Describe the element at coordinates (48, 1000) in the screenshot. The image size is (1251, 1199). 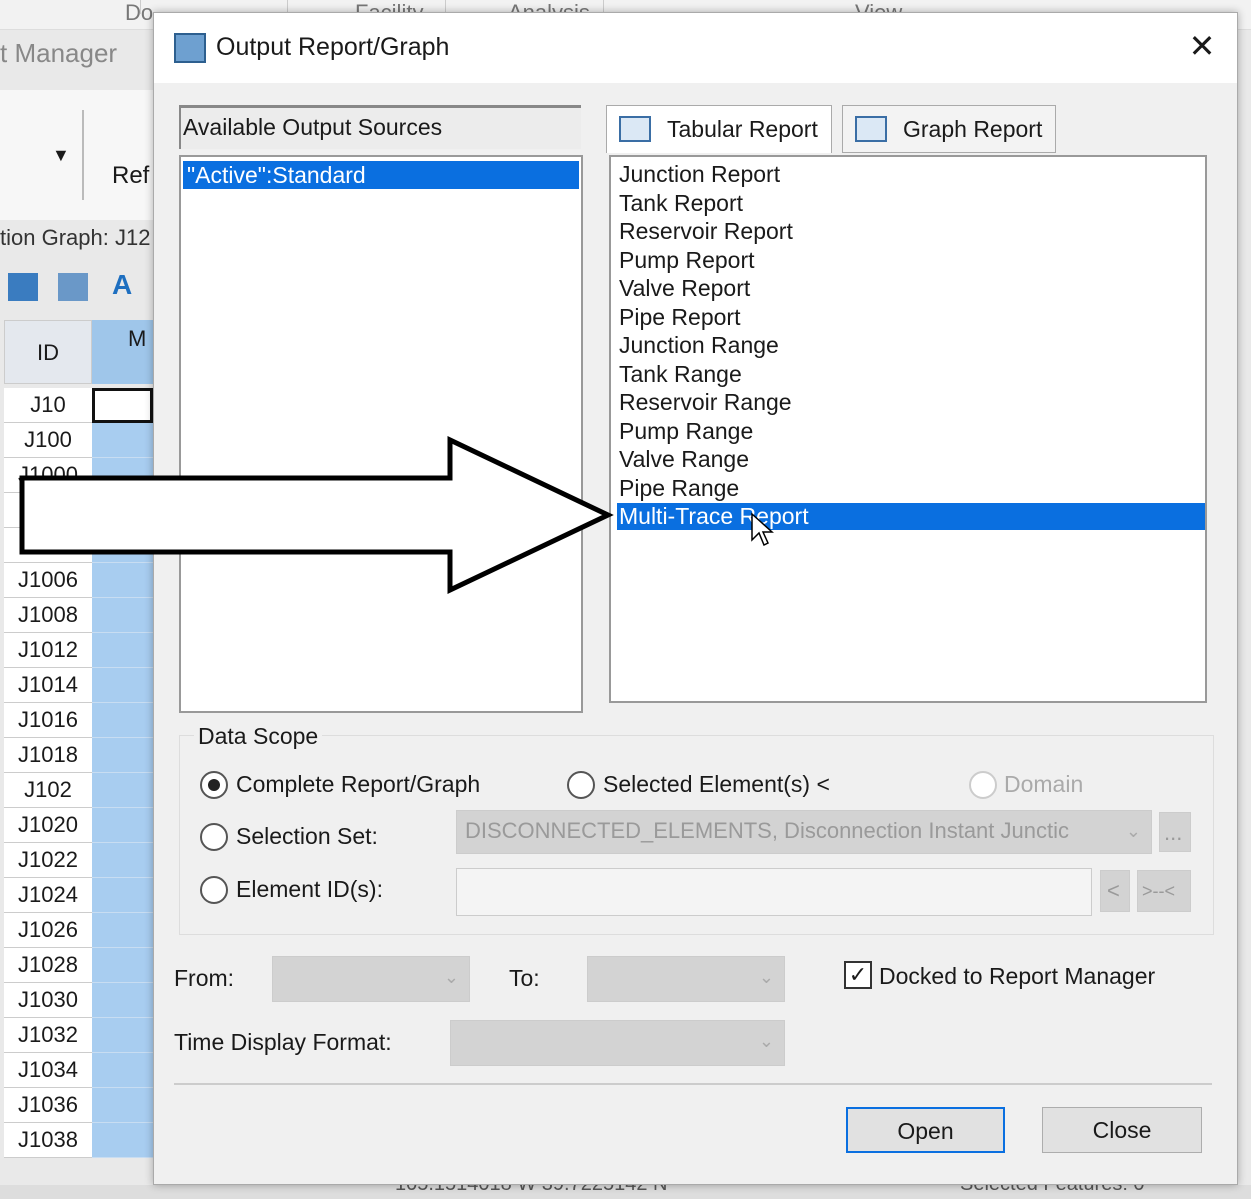
I see `table-row-id: J1030` at that location.